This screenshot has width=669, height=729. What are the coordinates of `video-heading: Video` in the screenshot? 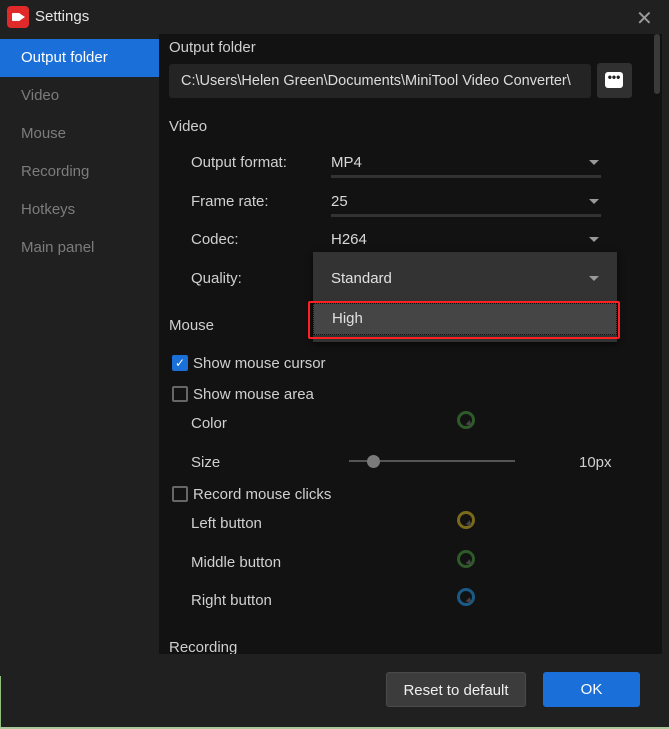 It's located at (188, 126).